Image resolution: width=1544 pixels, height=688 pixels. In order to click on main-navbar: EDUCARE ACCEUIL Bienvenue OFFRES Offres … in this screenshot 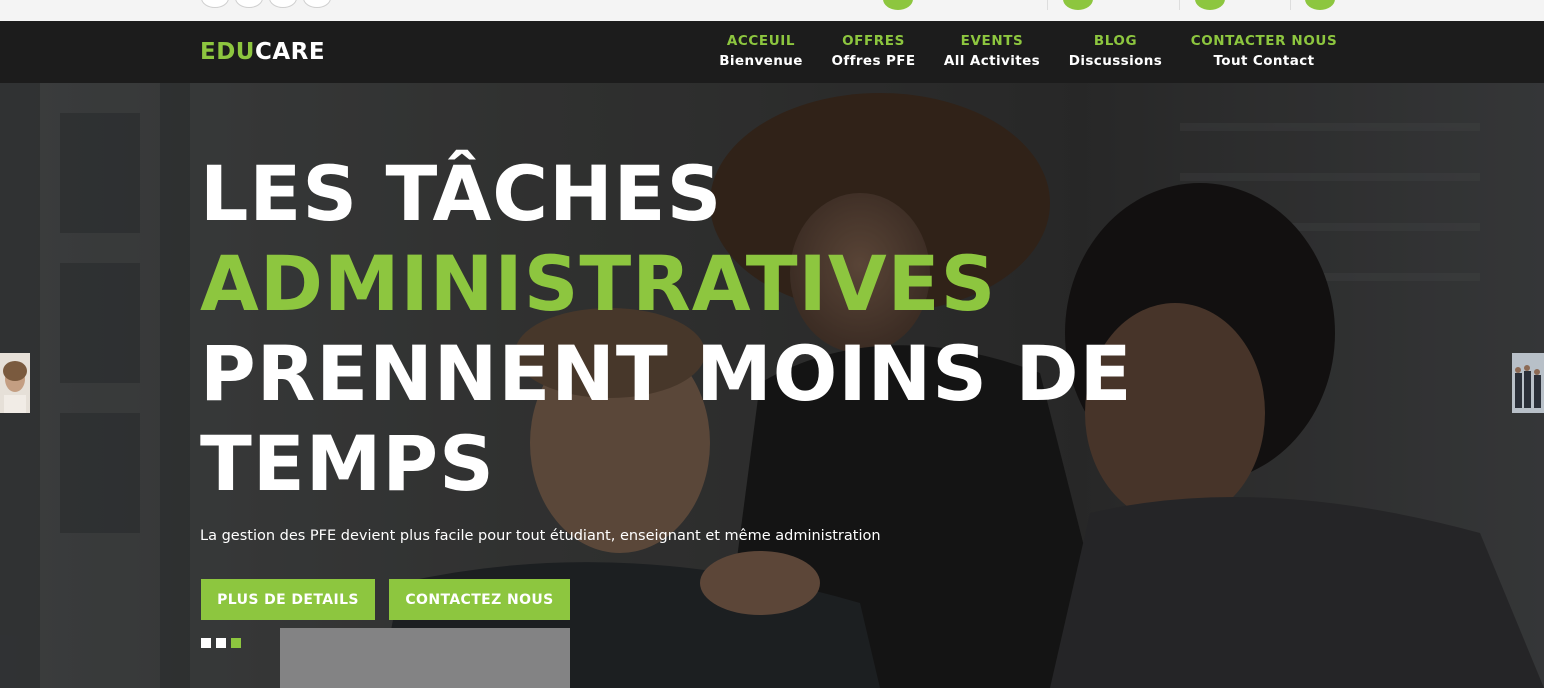, I will do `click(772, 52)`.